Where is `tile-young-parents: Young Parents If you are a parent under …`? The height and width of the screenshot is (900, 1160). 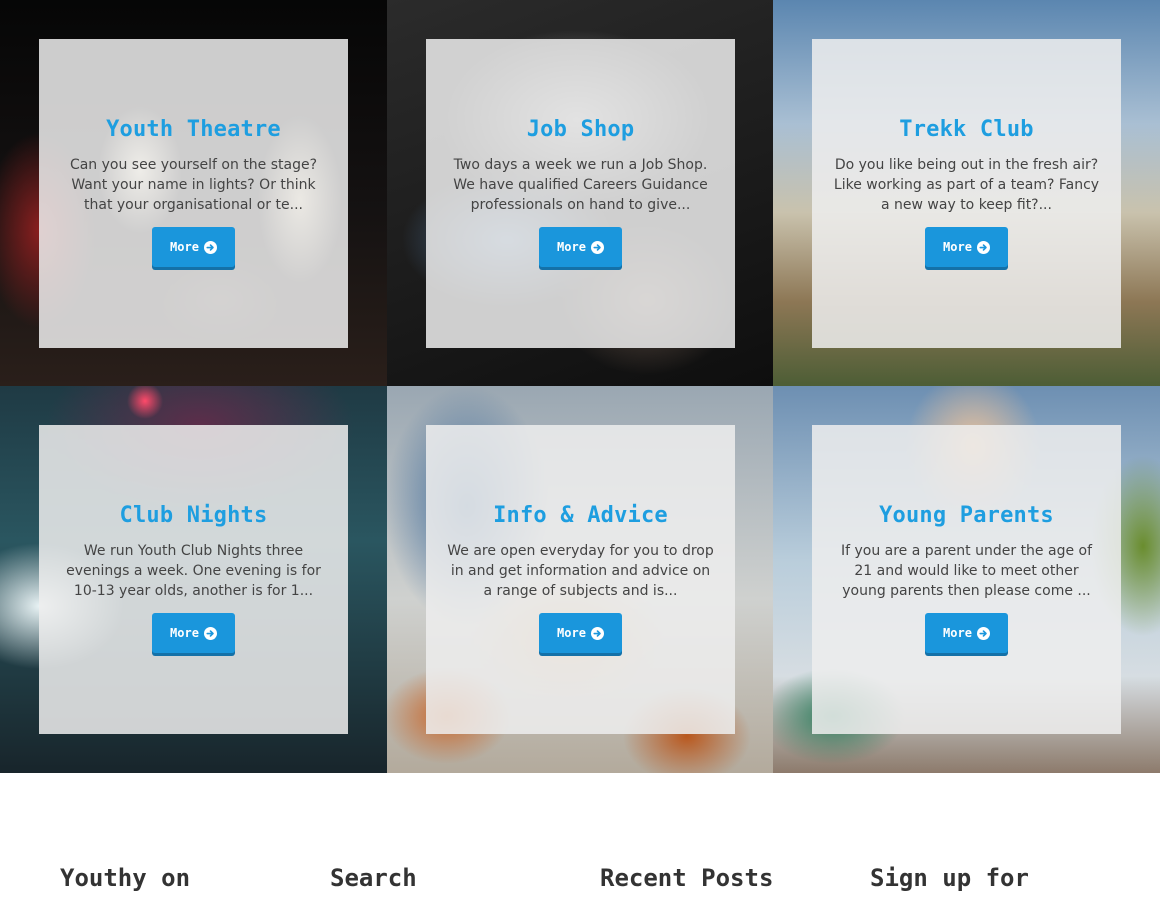 tile-young-parents: Young Parents If you are a parent under … is located at coordinates (966, 579).